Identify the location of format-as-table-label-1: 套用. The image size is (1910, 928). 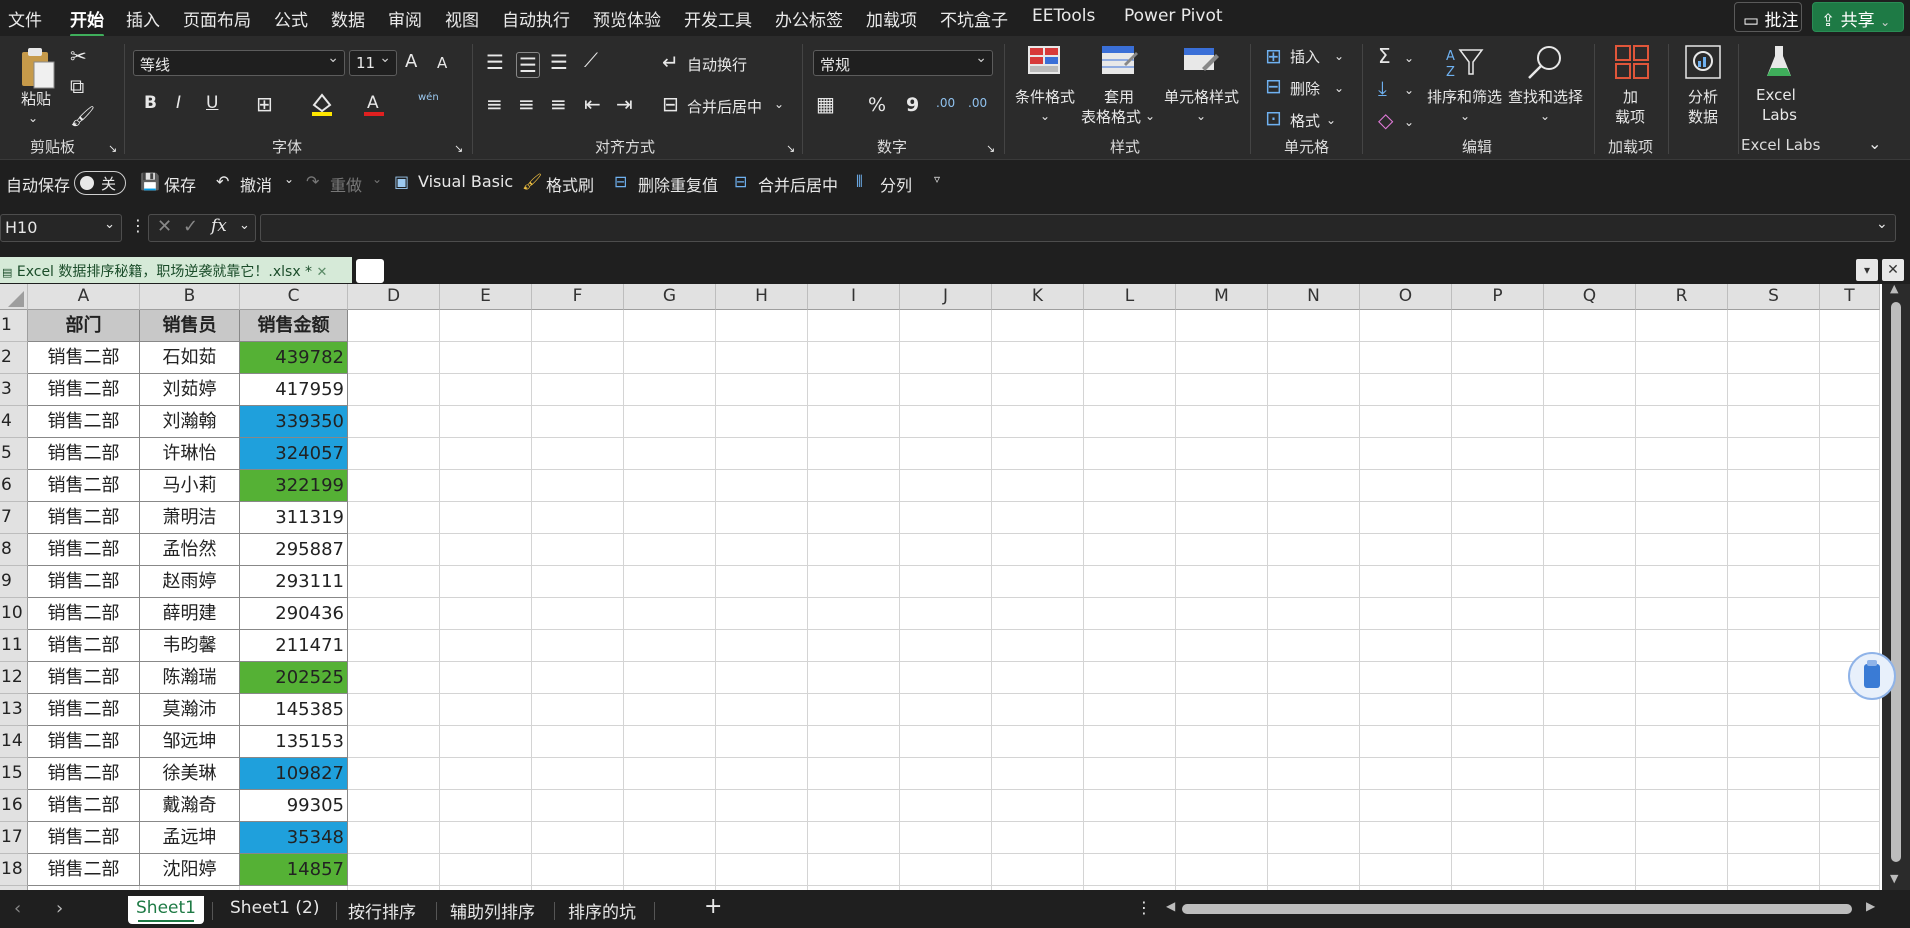
(1119, 96).